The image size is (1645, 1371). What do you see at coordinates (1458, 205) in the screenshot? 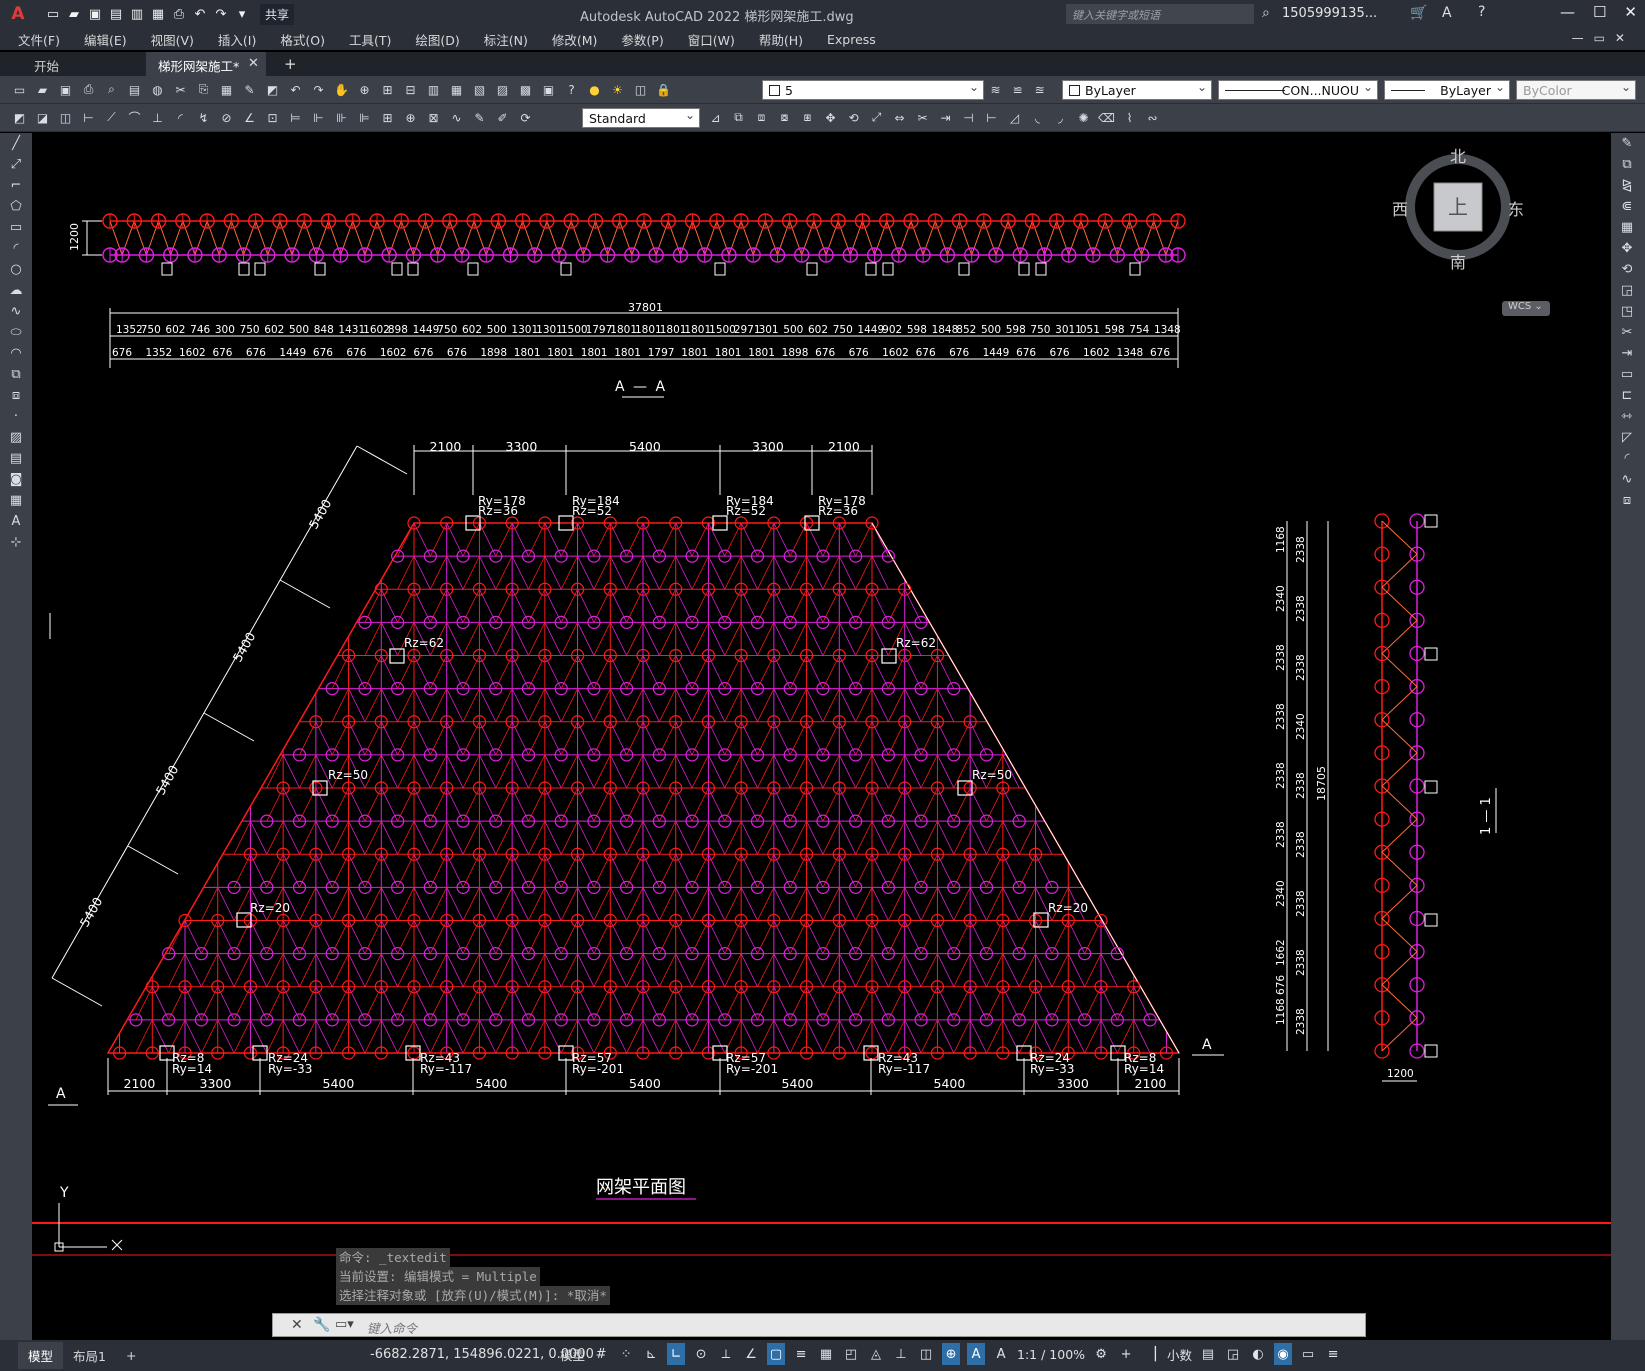
I see `viewcube-top-face: 上` at bounding box center [1458, 205].